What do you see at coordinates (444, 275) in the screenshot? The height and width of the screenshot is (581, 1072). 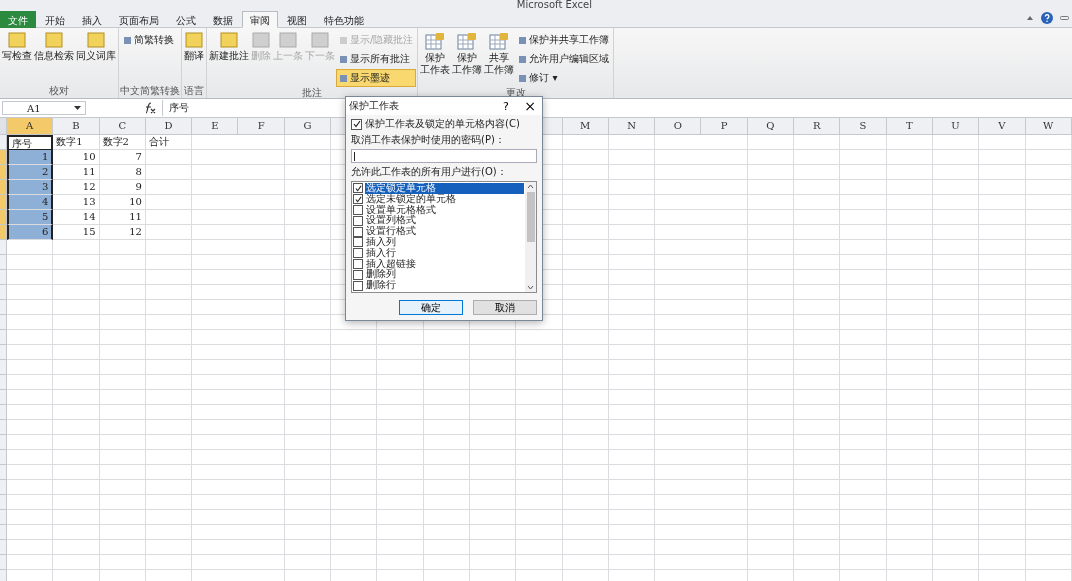 I see `list-item: 删除列` at bounding box center [444, 275].